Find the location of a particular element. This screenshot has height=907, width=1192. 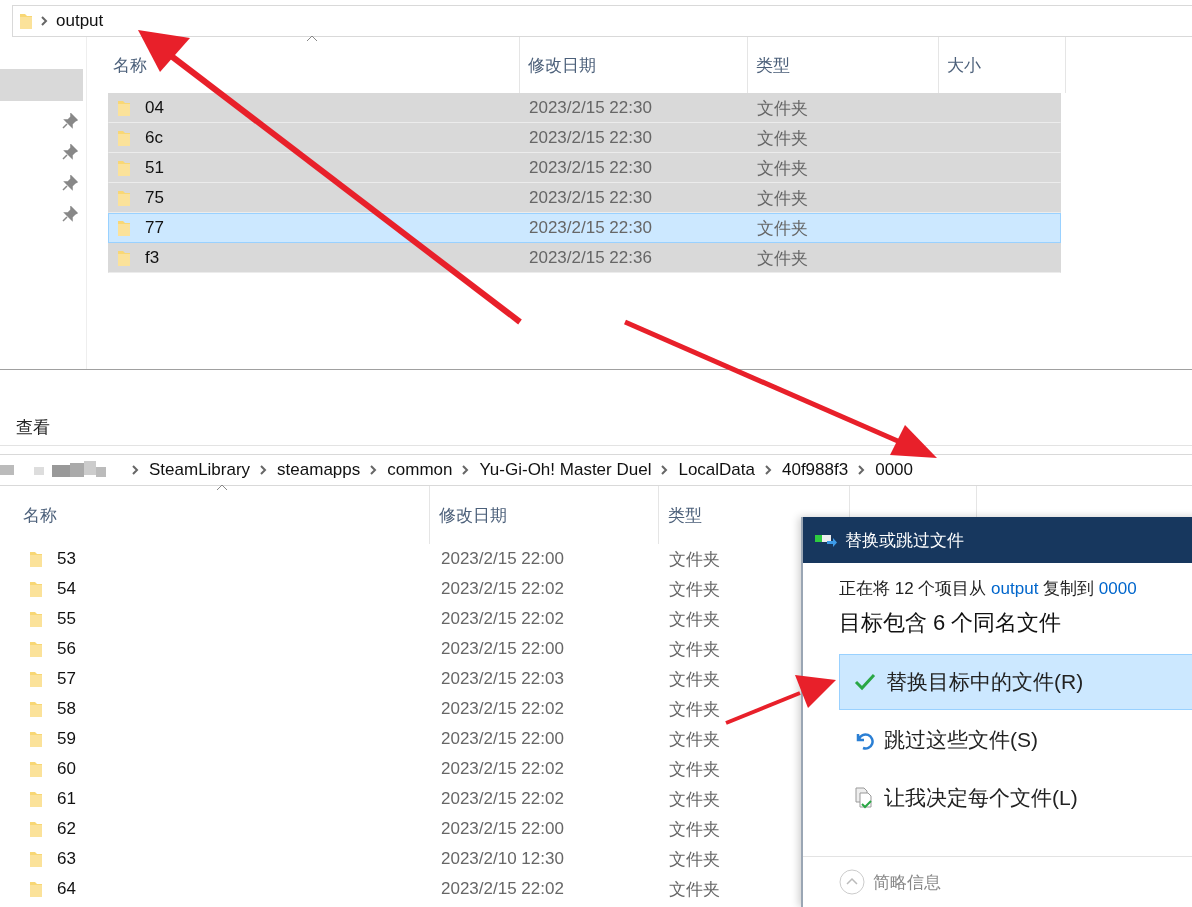

file-name: 55 is located at coordinates (66, 619).